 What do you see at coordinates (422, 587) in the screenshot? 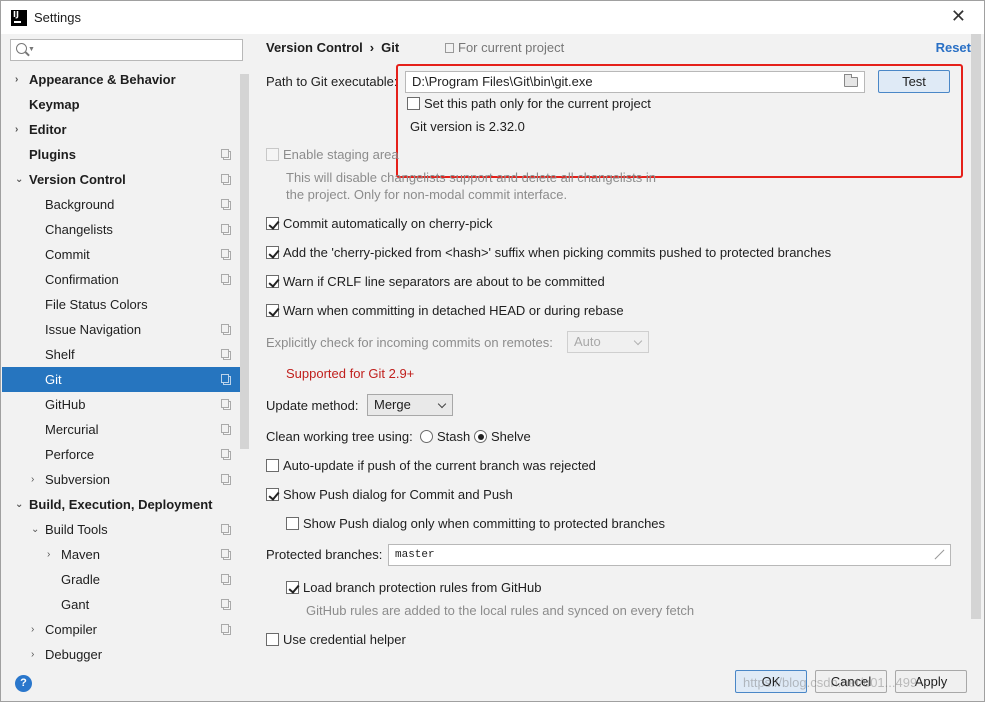
I see `github-rules-label: Load branch protection rules from GitHub` at bounding box center [422, 587].